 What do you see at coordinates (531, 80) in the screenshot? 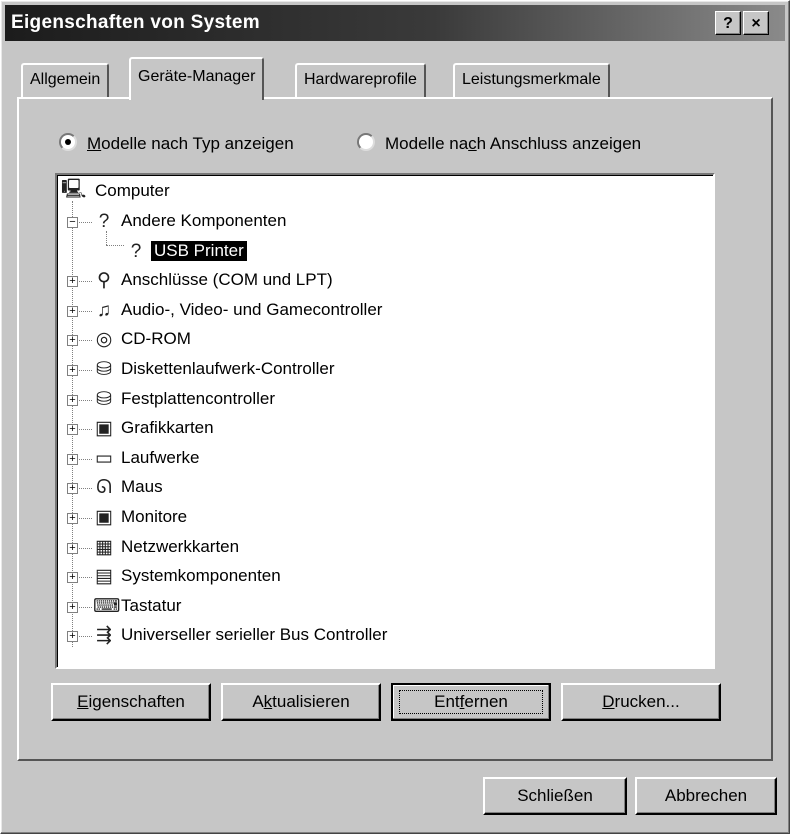
I see `tab-leistungsmerkmale: Leistungsmerkmale` at bounding box center [531, 80].